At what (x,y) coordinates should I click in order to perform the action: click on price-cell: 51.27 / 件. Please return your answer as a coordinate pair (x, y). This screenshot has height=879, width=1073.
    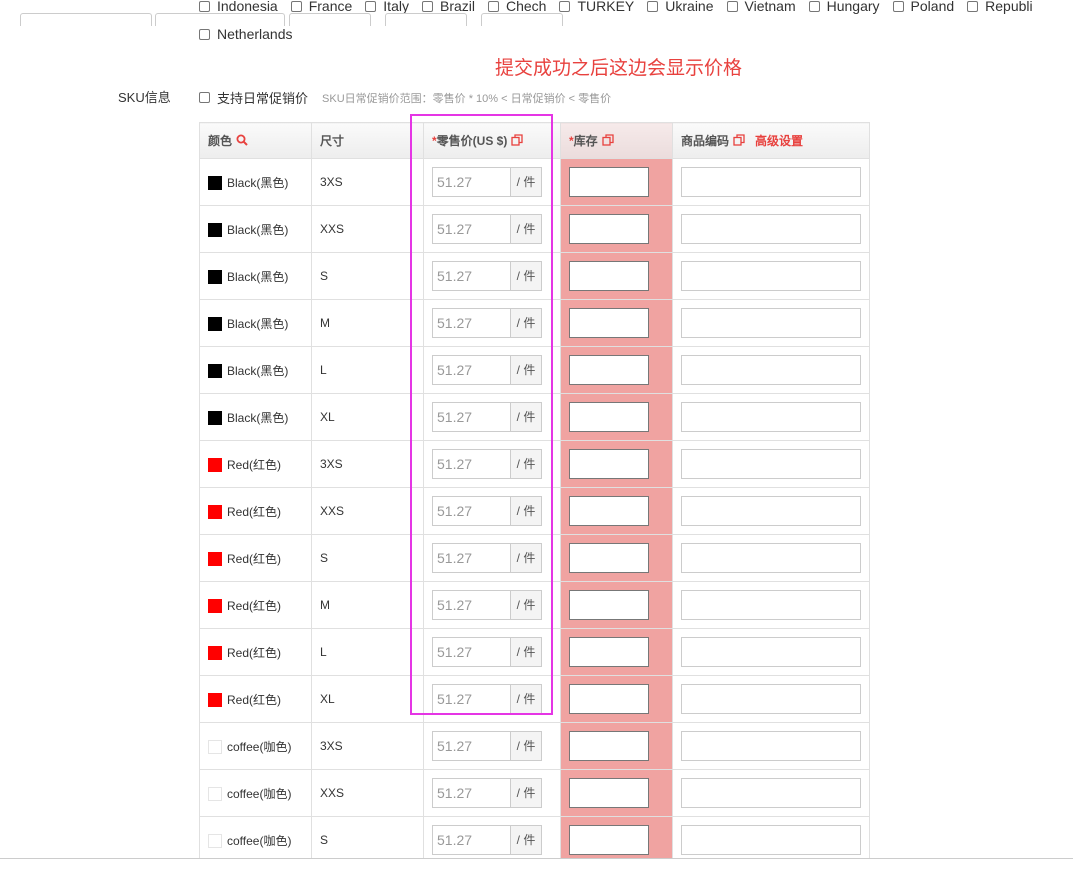
    Looking at the image, I should click on (492, 746).